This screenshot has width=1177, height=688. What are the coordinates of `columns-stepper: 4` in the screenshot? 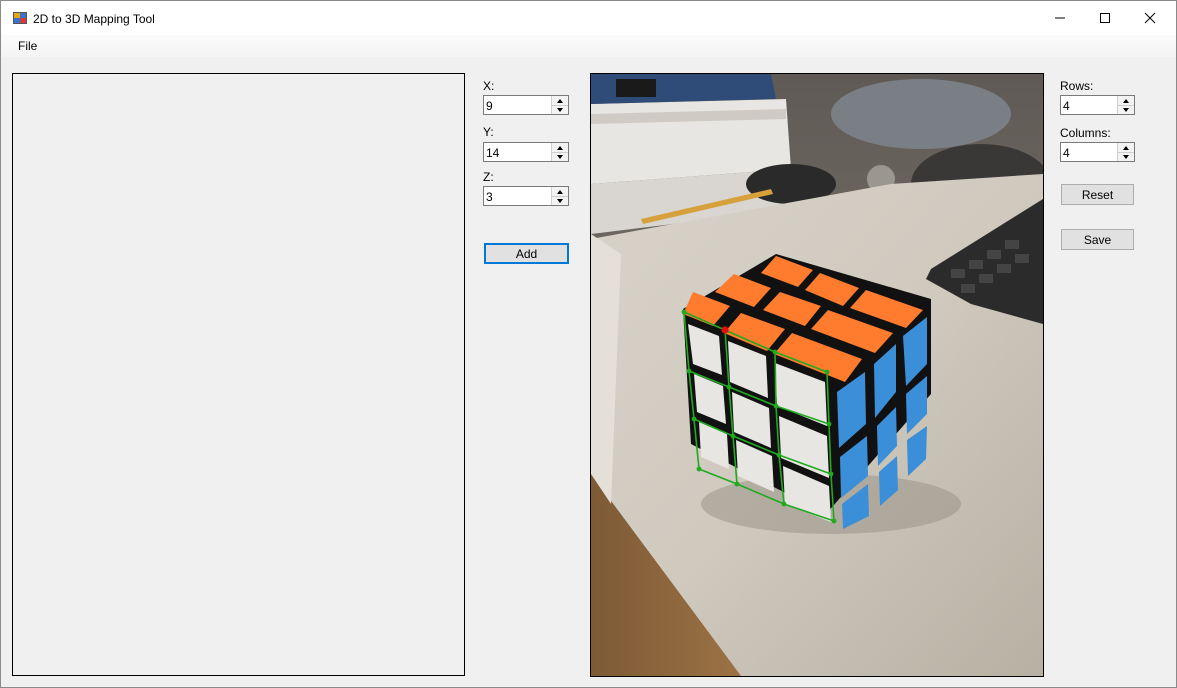 It's located at (1097, 152).